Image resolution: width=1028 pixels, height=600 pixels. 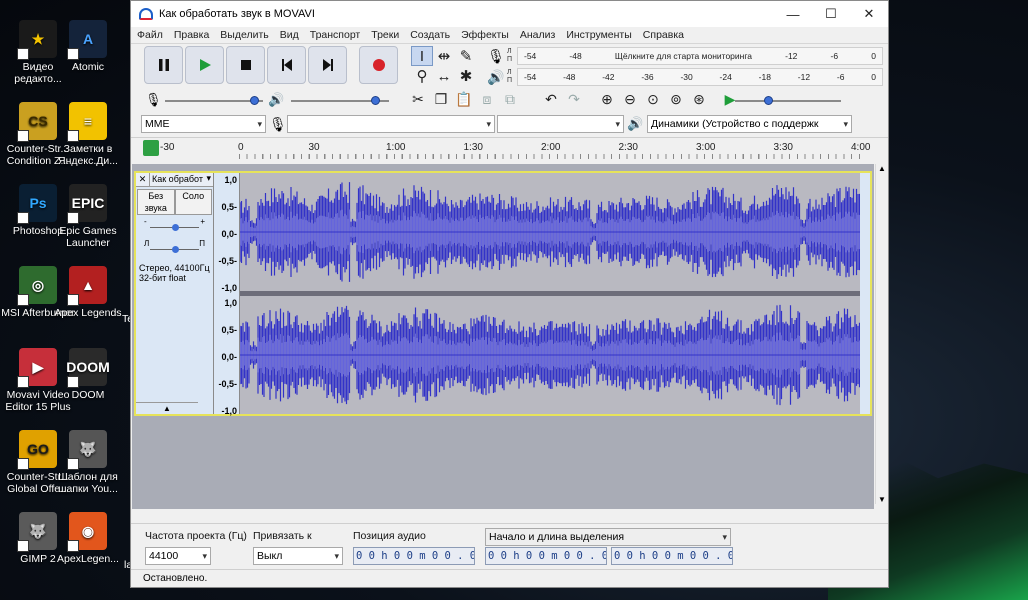 What do you see at coordinates (560, 124) in the screenshot?
I see `channels-dropdown: ▾` at bounding box center [560, 124].